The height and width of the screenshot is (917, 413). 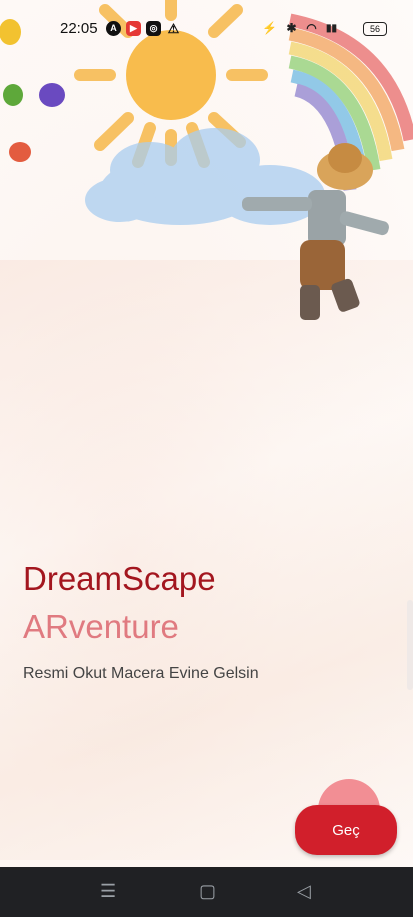 What do you see at coordinates (141, 673) in the screenshot?
I see `app-subtitle: Resmi Okut Macera Evine Gelsin` at bounding box center [141, 673].